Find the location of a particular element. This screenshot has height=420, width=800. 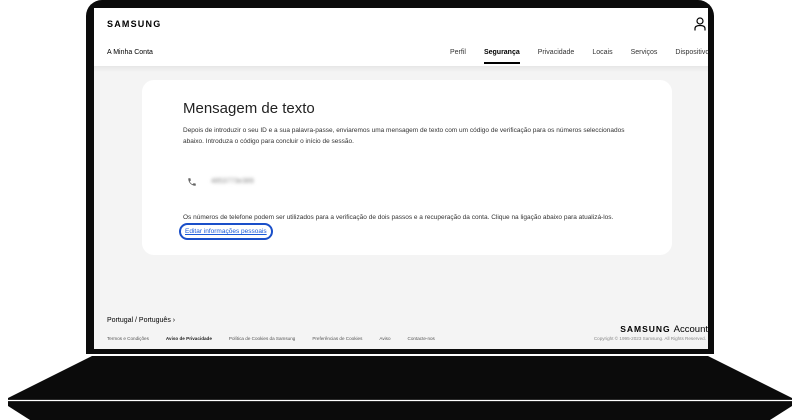

samsung-account-logo: SAMSUNG Account is located at coordinates (664, 328).